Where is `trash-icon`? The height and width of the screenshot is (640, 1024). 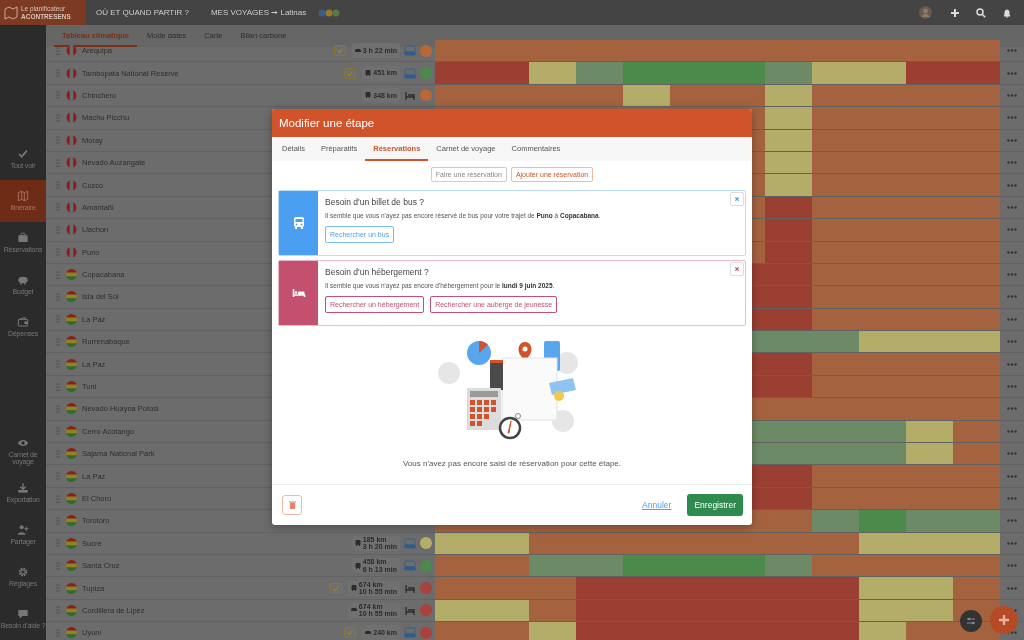 trash-icon is located at coordinates (292, 505).